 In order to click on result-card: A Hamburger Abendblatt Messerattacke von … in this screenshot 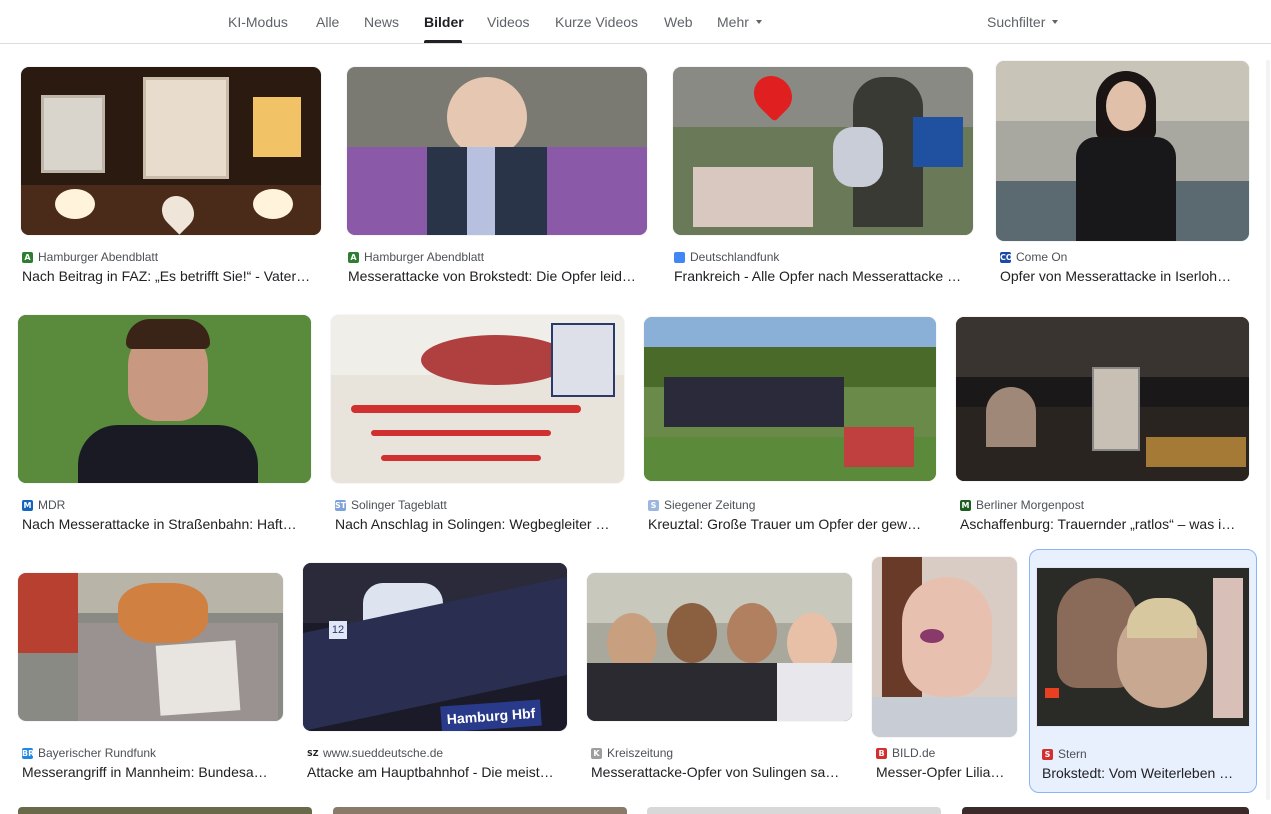, I will do `click(497, 176)`.